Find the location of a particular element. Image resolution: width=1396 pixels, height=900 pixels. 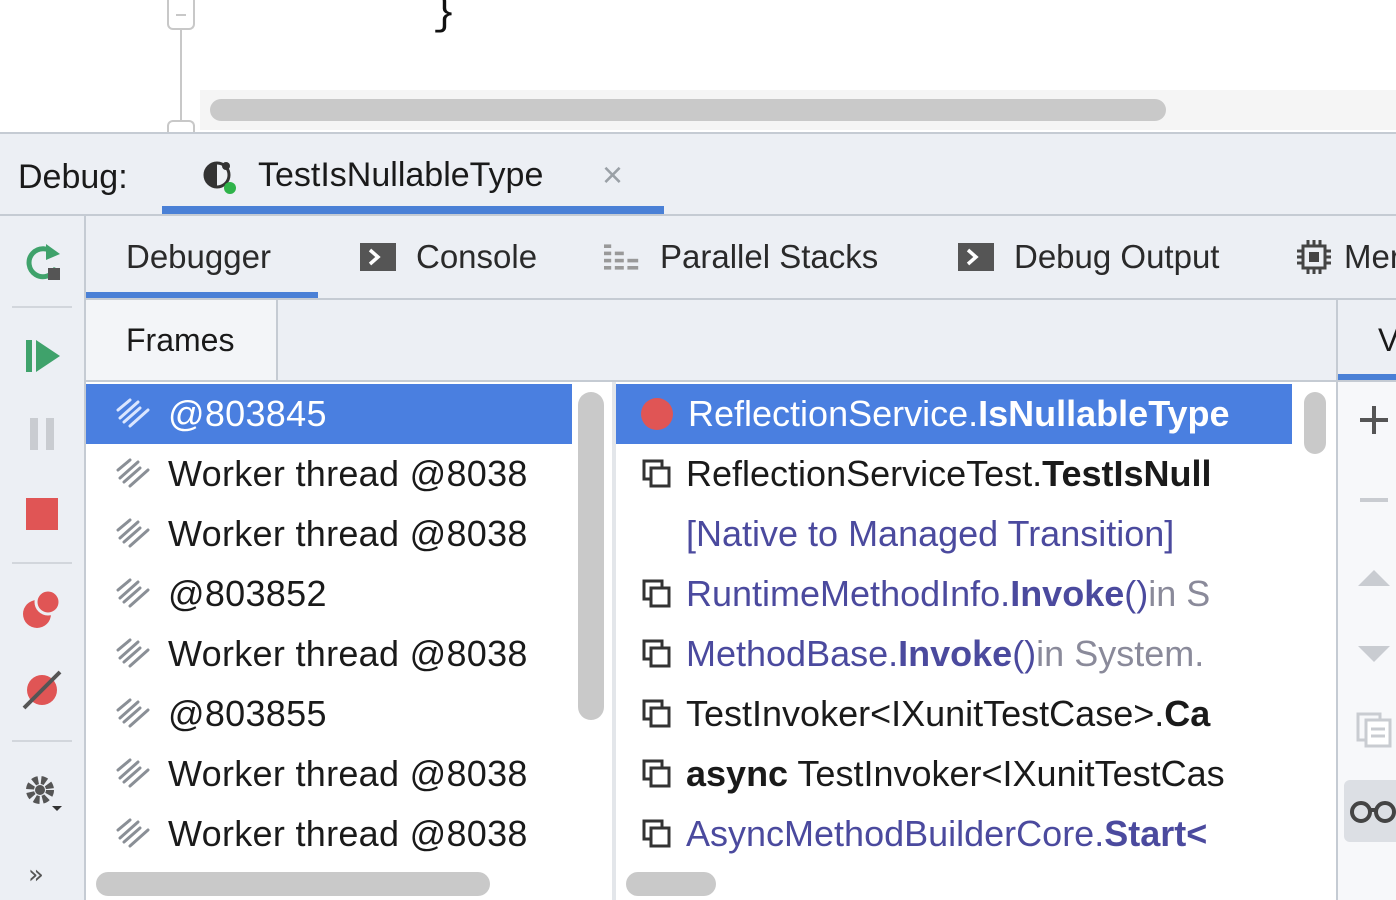

more-actions-icon: » is located at coordinates (36, 875).